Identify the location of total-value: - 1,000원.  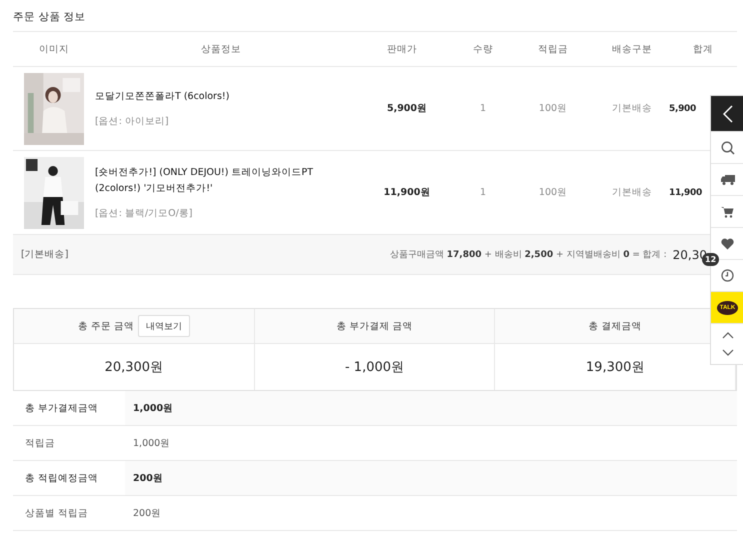
(374, 367).